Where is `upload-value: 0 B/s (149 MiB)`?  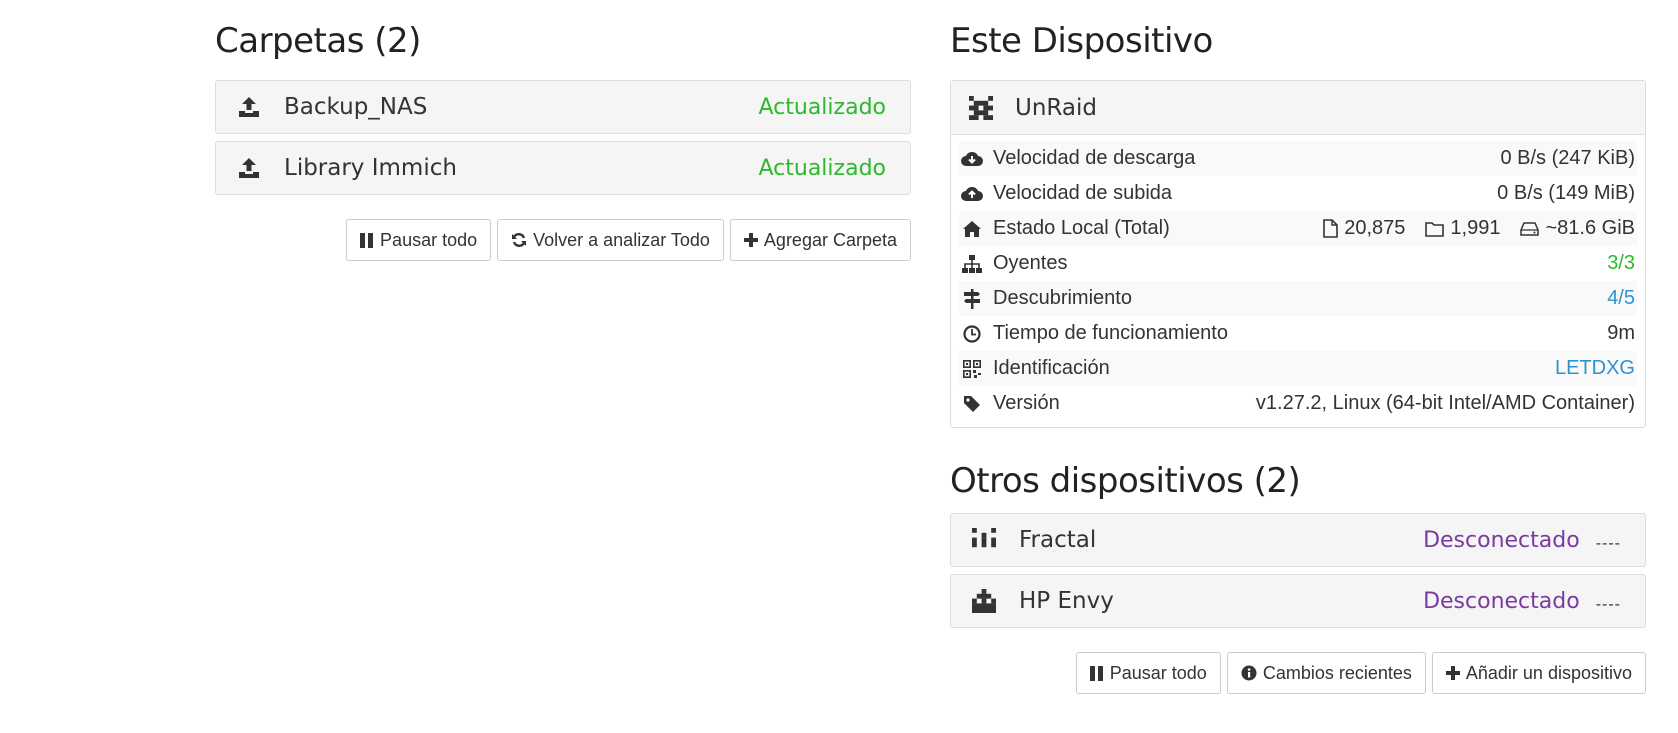
upload-value: 0 B/s (149 MiB) is located at coordinates (1566, 193).